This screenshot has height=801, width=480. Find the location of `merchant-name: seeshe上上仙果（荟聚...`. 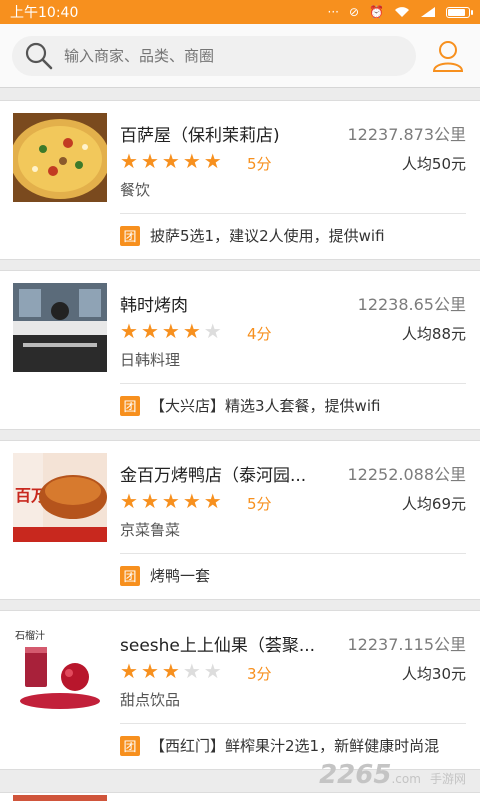

merchant-name: seeshe上上仙果（荟聚... is located at coordinates (218, 646).